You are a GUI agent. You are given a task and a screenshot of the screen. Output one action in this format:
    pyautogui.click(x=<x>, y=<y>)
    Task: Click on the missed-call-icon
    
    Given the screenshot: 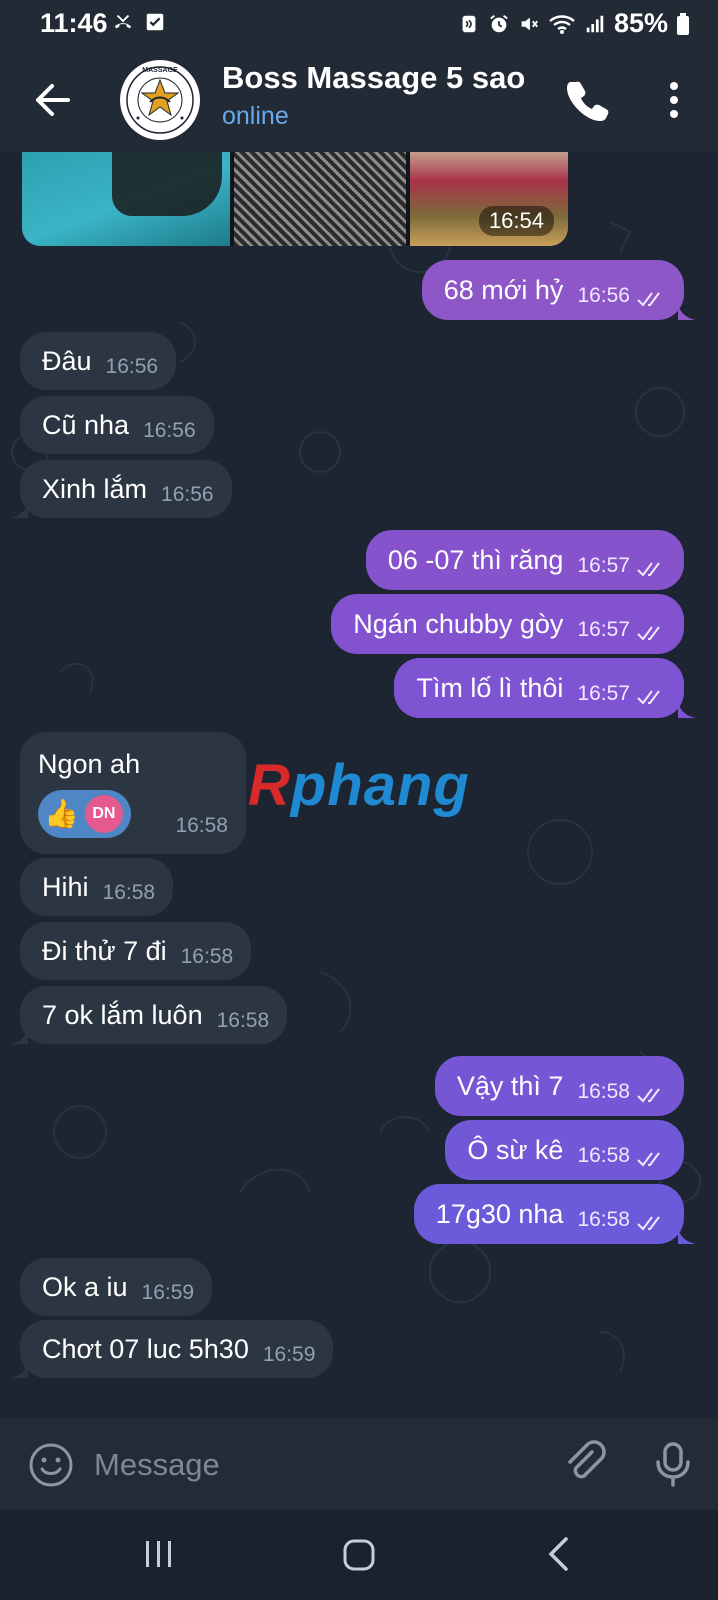 What is the action you would take?
    pyautogui.click(x=123, y=21)
    